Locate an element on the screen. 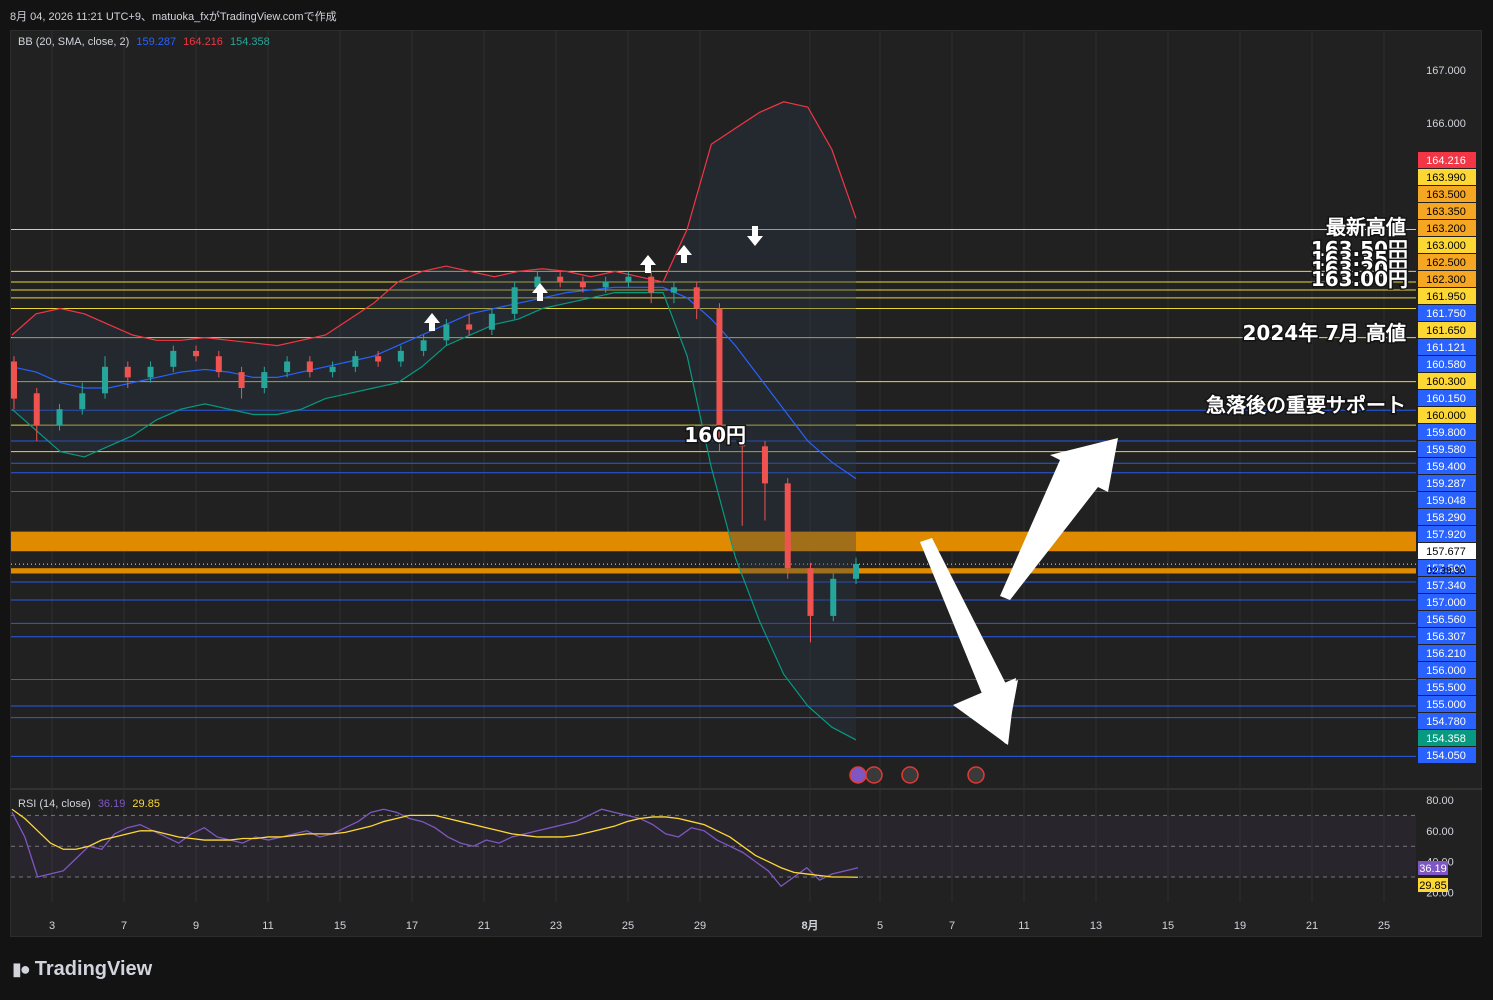  x-tick-label: 3 is located at coordinates (52, 926).